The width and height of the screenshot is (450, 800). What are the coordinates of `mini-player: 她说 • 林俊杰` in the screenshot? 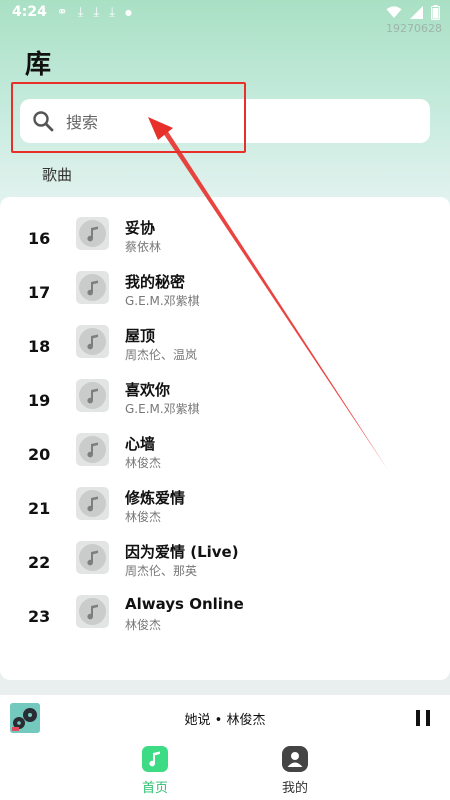 It's located at (225, 717).